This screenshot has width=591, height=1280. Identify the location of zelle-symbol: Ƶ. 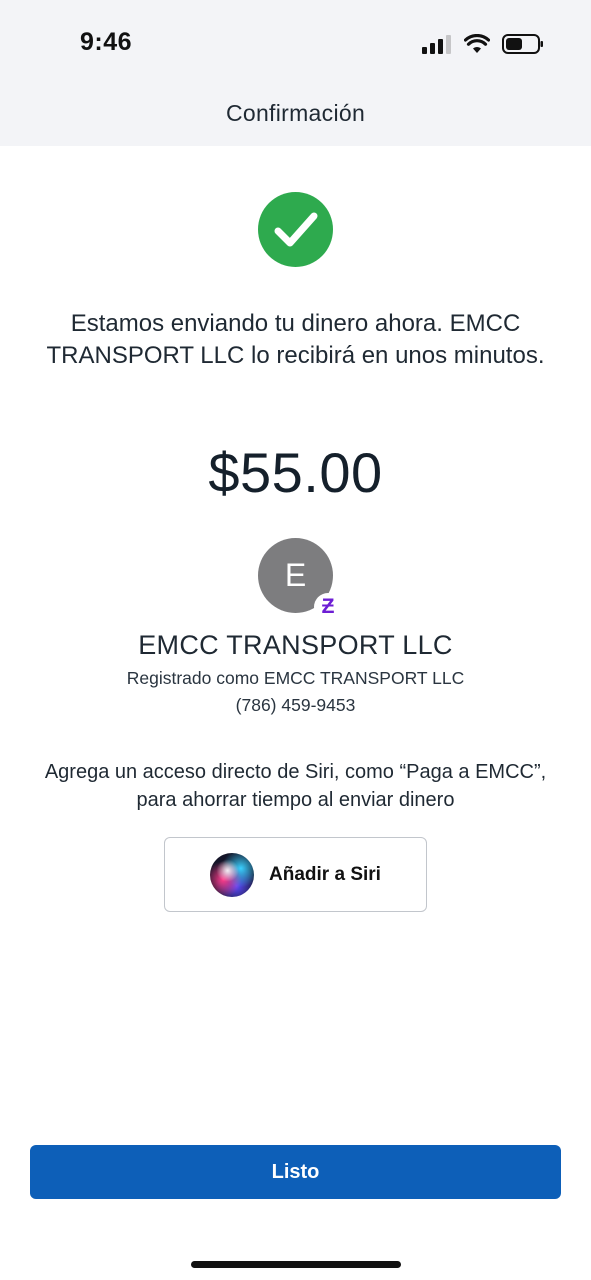
(328, 606).